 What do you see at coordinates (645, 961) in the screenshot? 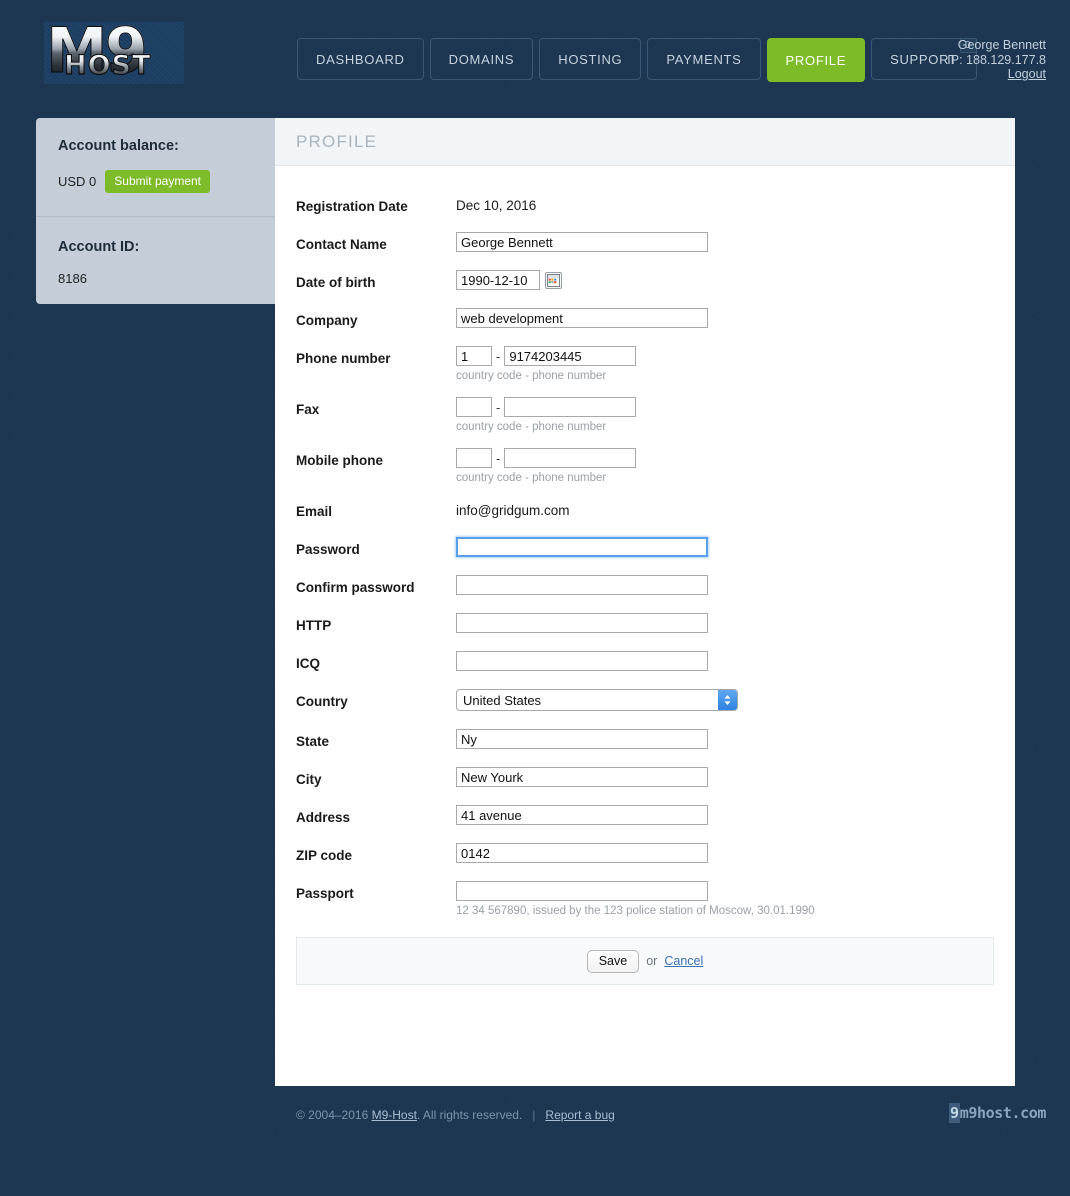
I see `form-actions: Save or Cancel` at bounding box center [645, 961].